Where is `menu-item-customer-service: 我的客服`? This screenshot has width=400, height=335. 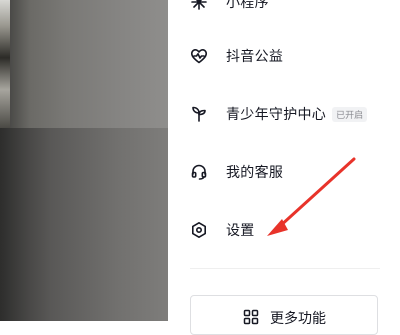
menu-item-customer-service: 我的客服 is located at coordinates (236, 172).